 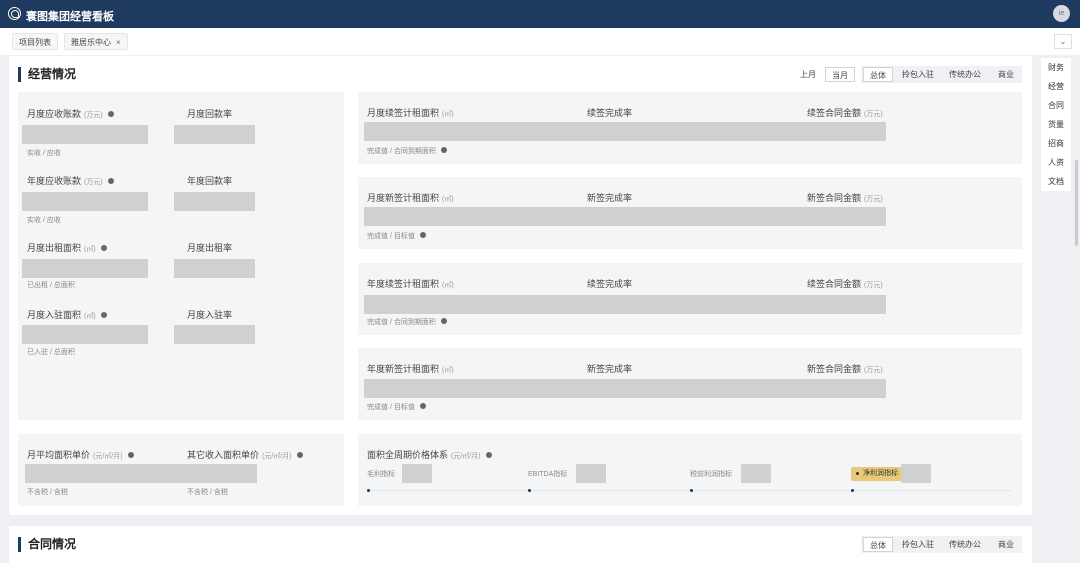 I want to click on other-price-sub: 不含税 / 含税, so click(x=207, y=492).